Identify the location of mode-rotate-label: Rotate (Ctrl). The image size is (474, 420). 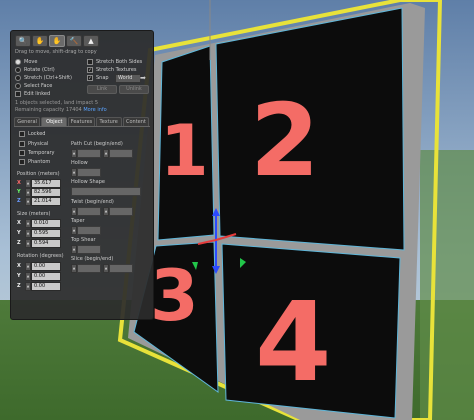
(39, 70).